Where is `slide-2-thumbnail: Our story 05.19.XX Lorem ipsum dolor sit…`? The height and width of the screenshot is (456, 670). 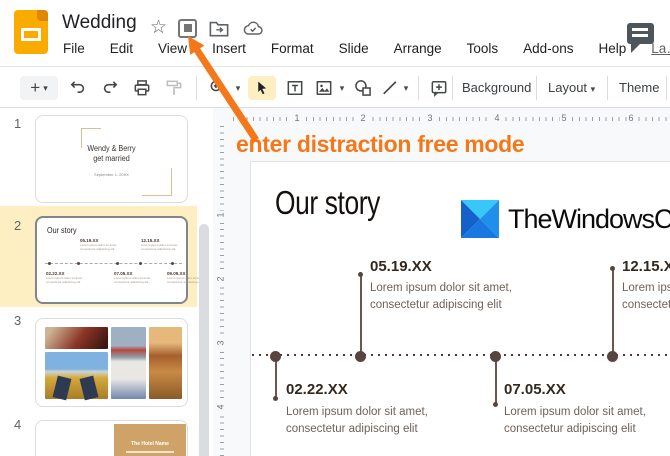 slide-2-thumbnail: Our story 05.19.XX Lorem ipsum dolor sit… is located at coordinates (119, 260).